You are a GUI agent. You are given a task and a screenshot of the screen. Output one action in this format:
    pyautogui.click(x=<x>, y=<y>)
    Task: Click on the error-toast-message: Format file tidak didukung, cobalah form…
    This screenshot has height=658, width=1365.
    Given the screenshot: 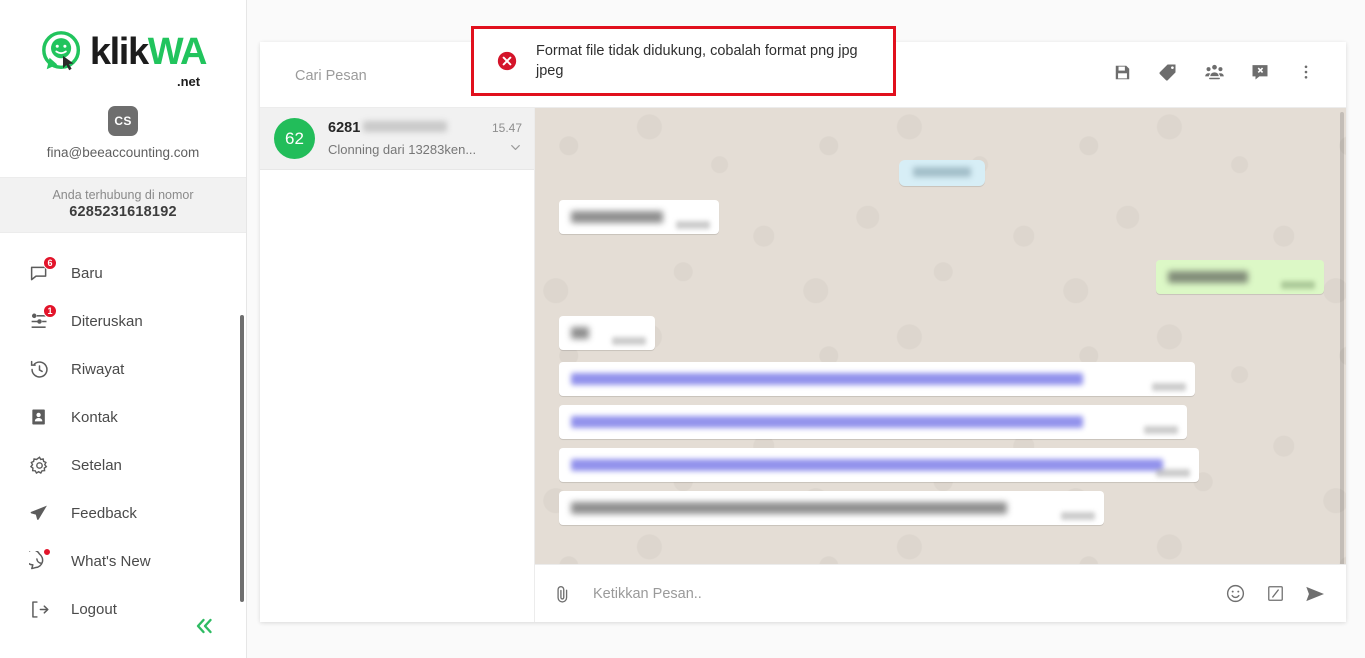 What is the action you would take?
    pyautogui.click(x=697, y=61)
    